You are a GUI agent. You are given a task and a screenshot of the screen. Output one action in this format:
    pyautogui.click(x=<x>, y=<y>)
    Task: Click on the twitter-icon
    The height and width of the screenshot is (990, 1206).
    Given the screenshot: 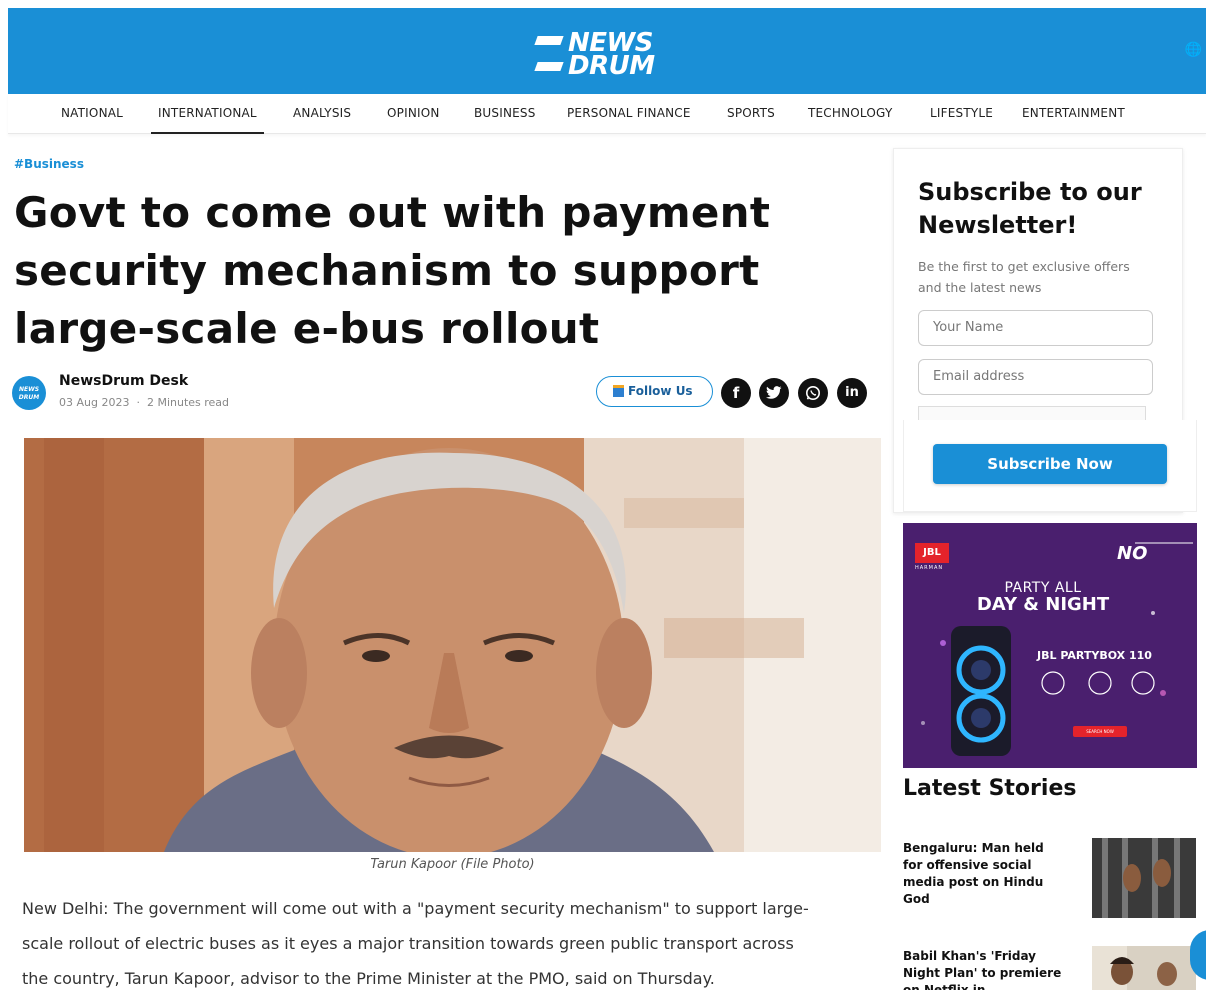 What is the action you would take?
    pyautogui.click(x=774, y=393)
    